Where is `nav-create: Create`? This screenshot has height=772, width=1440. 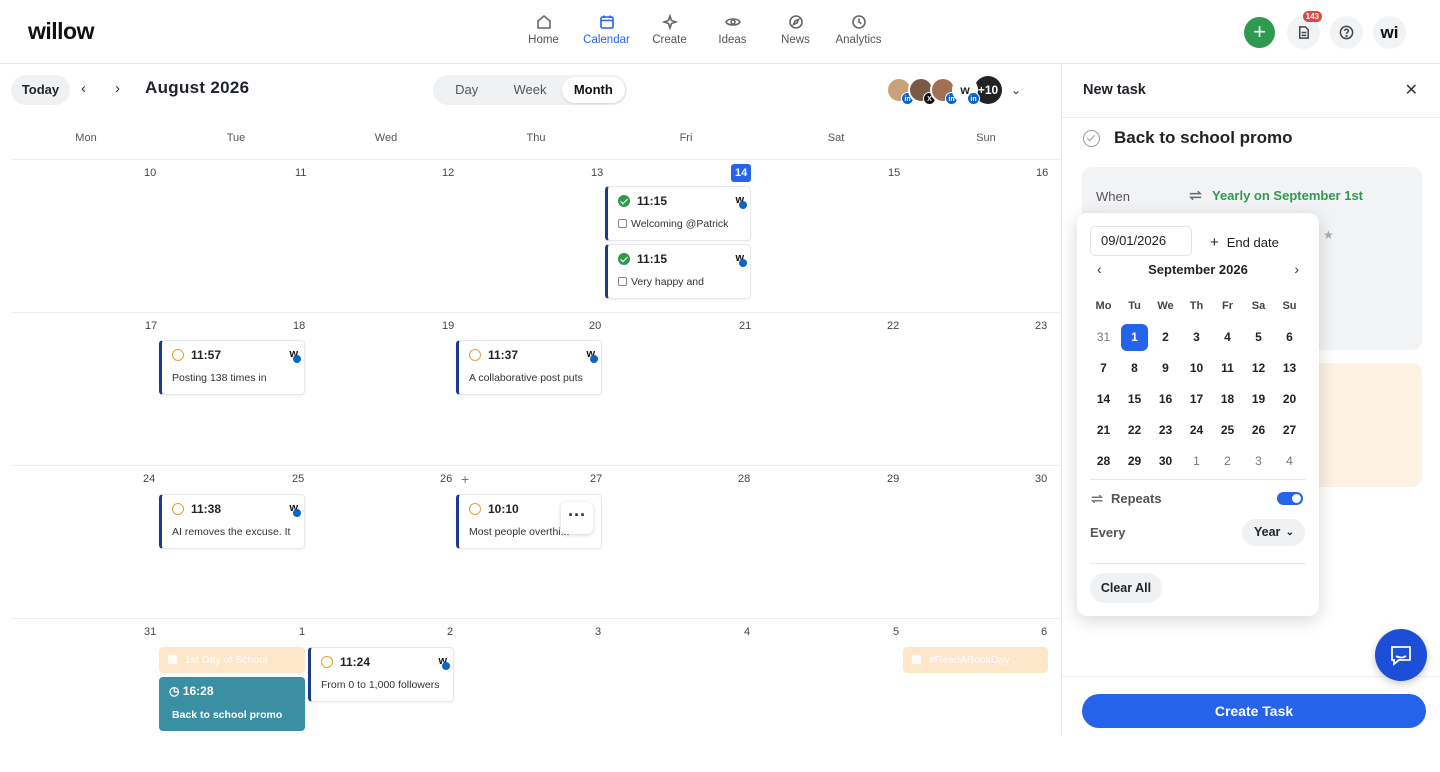
nav-create: Create is located at coordinates (669, 30).